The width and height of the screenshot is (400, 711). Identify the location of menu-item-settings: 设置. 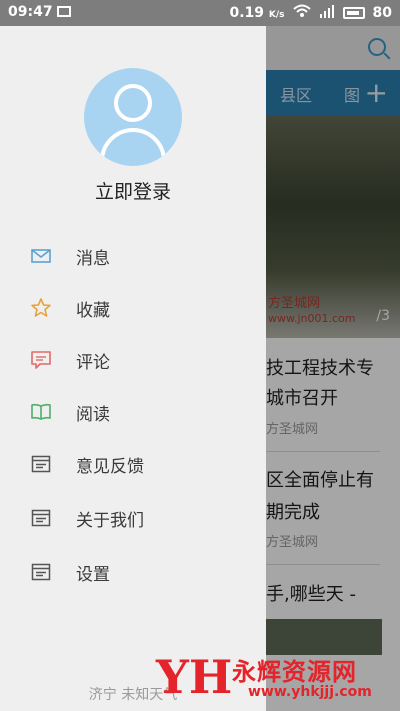
(133, 572).